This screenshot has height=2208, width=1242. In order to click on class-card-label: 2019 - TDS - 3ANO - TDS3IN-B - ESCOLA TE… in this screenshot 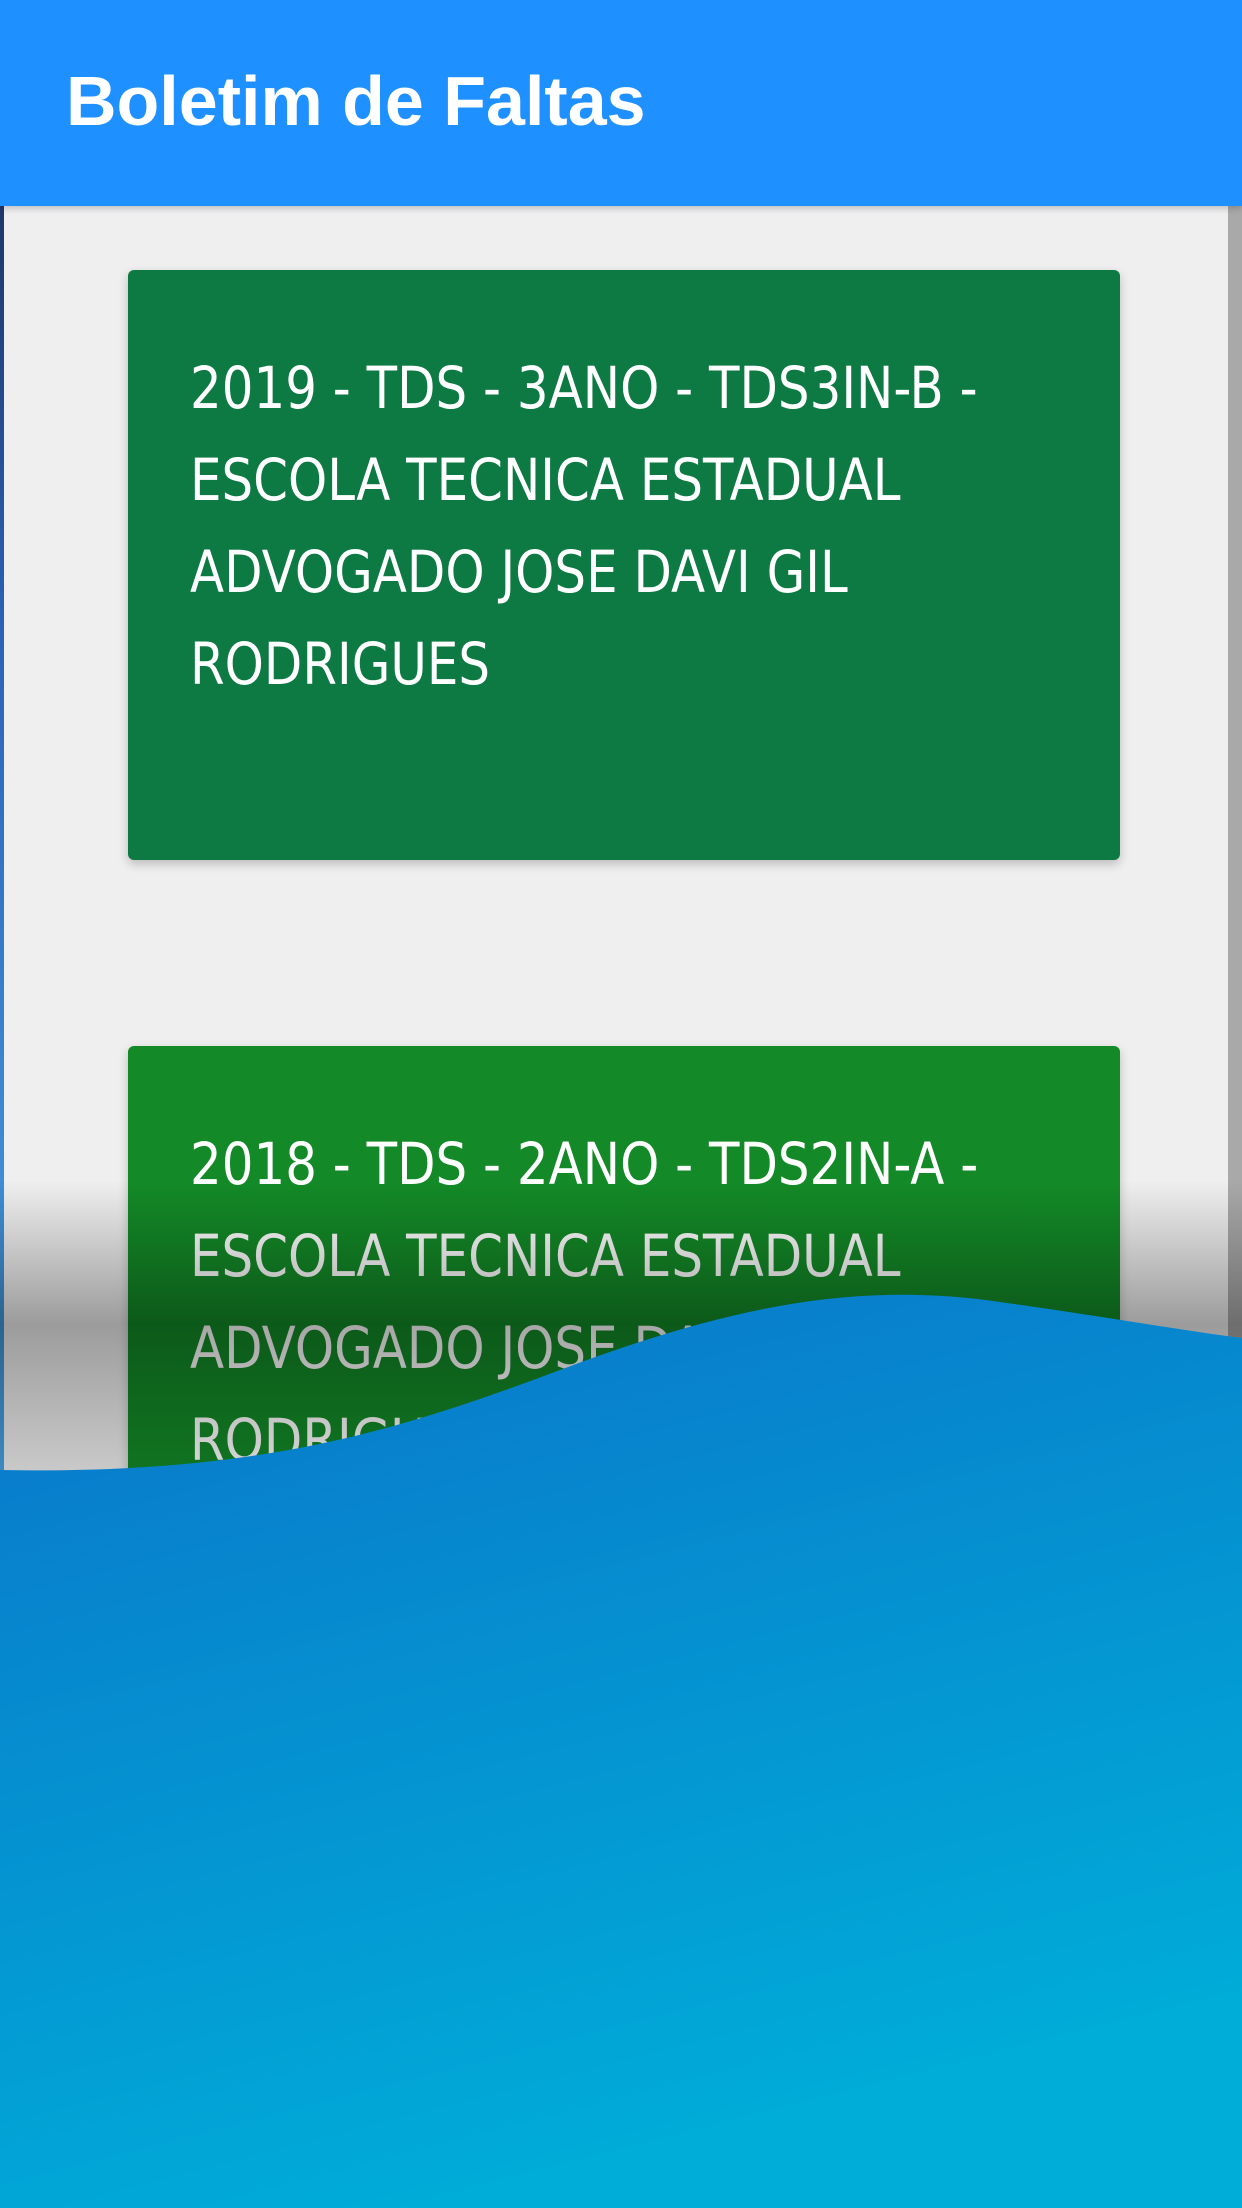, I will do `click(584, 526)`.